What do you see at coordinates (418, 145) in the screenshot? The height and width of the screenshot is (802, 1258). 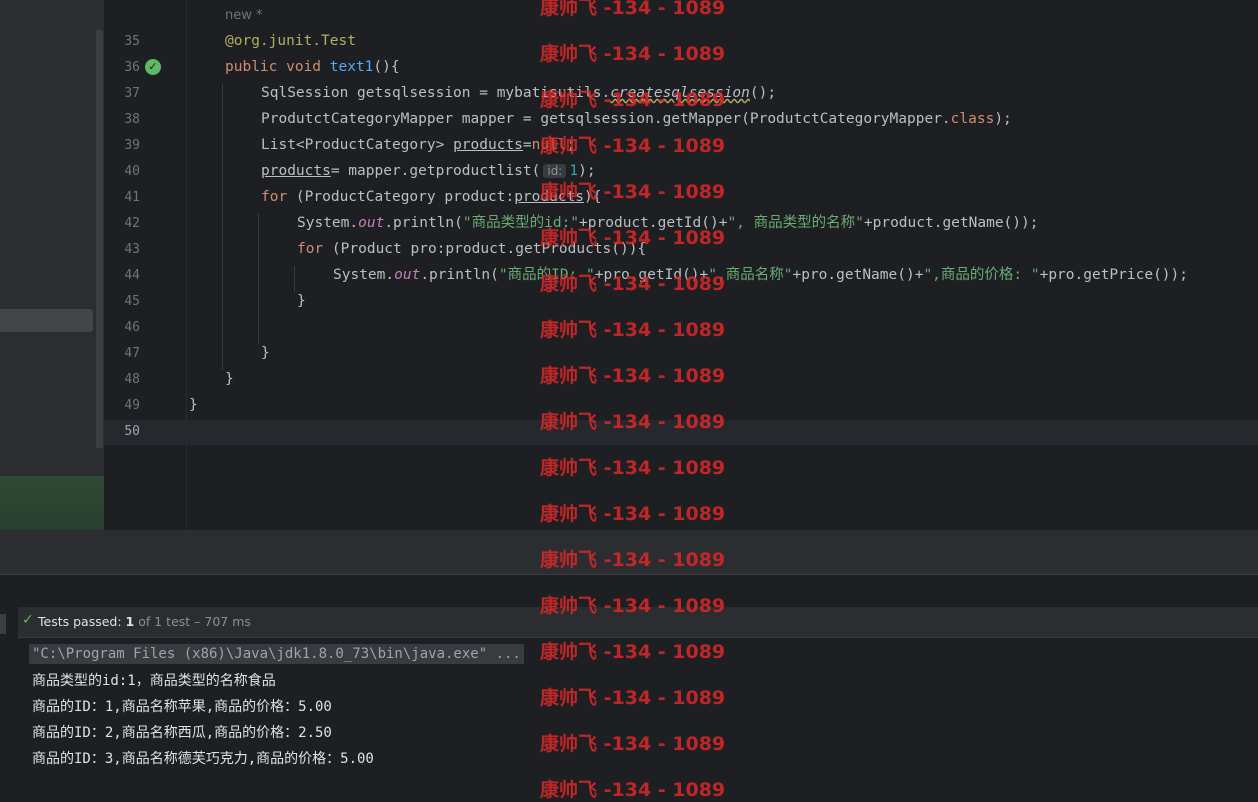 I see `code-line: List<ProductCategory> products=null;` at bounding box center [418, 145].